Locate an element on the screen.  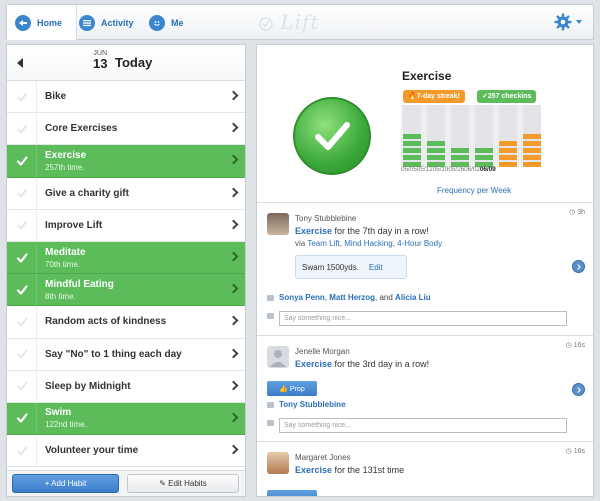
comment-icon is located at coordinates (270, 423).